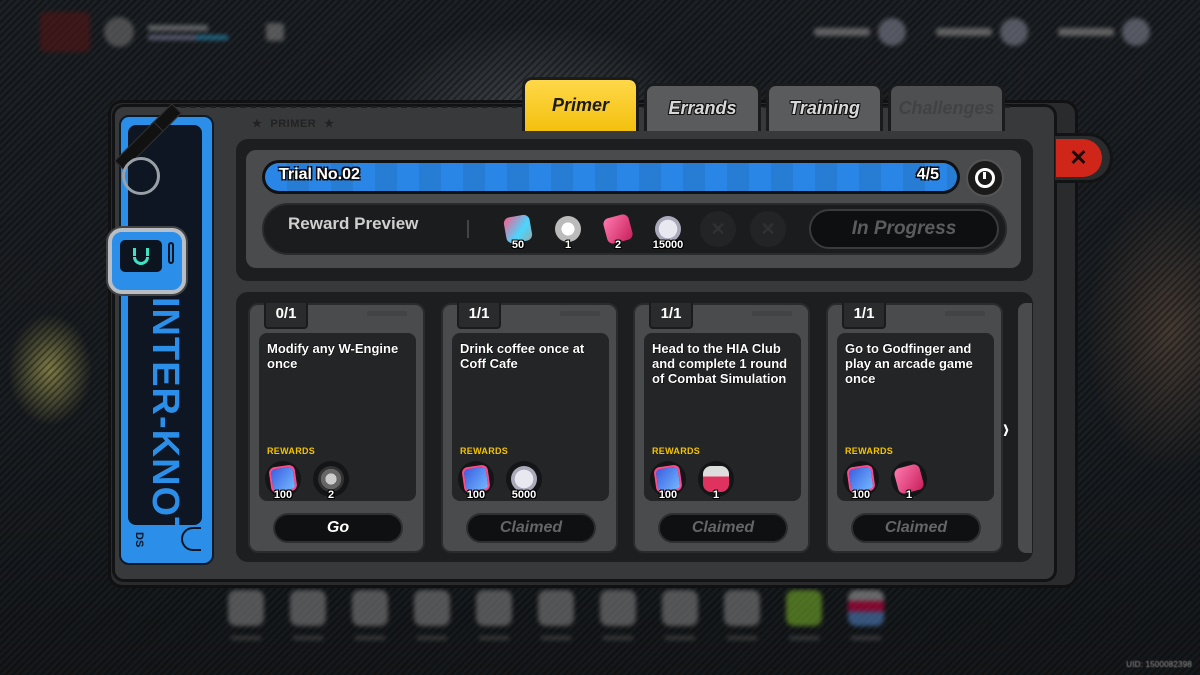  I want to click on divider, so click(468, 229).